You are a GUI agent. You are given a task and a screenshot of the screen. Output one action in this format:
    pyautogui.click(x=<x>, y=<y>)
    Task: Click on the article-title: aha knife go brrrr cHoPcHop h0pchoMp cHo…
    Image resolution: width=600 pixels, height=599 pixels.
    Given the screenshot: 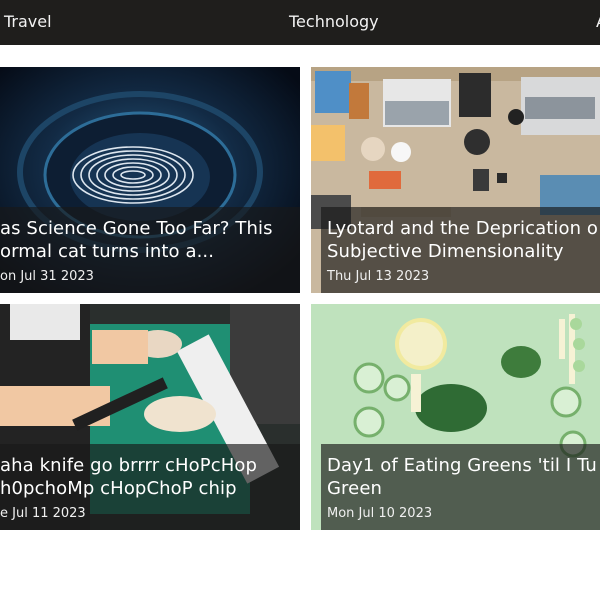 What is the action you would take?
    pyautogui.click(x=128, y=477)
    